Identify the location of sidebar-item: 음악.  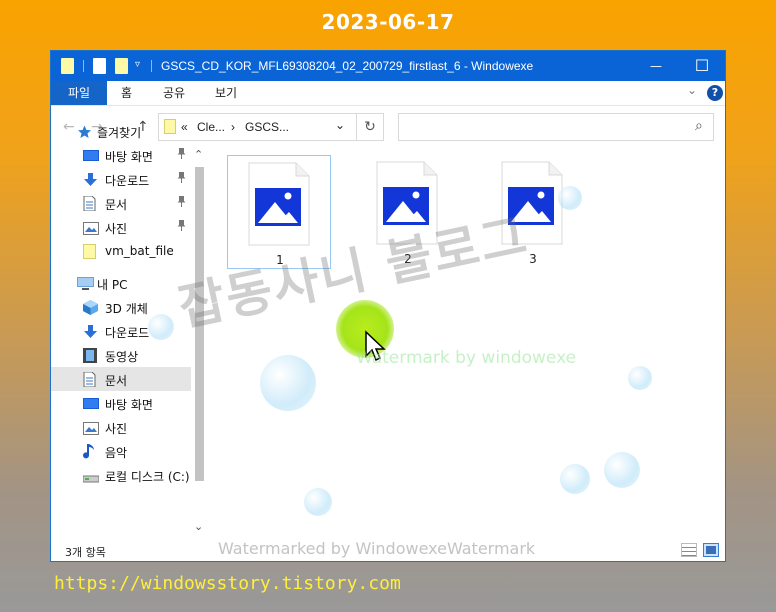
(121, 451).